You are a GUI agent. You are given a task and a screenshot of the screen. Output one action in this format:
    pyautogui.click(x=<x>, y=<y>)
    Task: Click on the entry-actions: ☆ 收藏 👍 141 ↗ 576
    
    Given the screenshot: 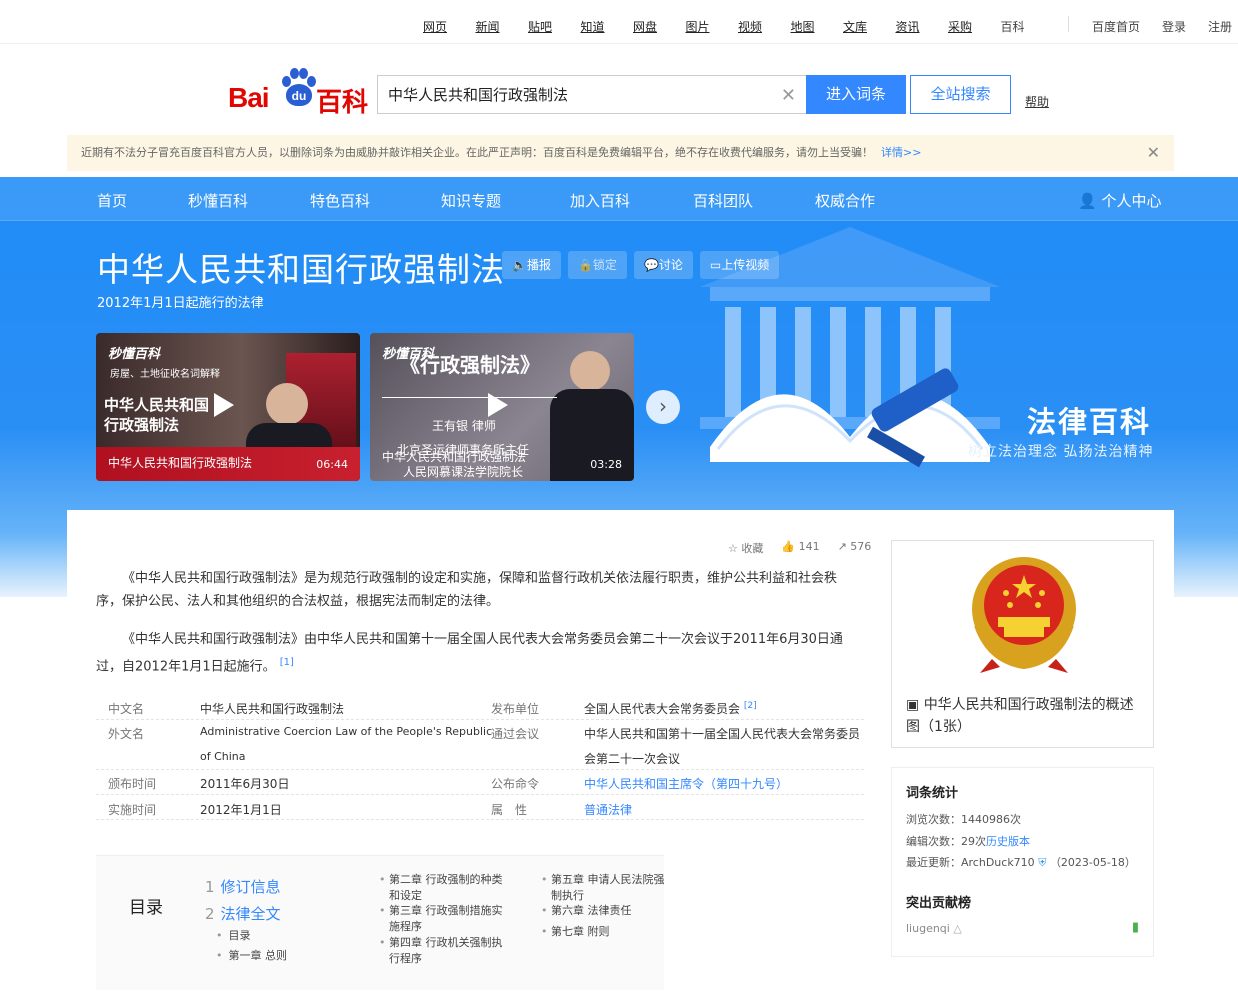 What is the action you would take?
    pyautogui.click(x=799, y=548)
    